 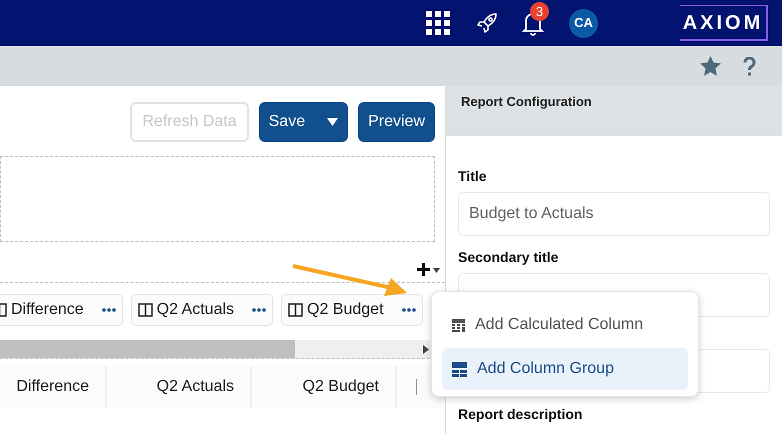 What do you see at coordinates (438, 23) in the screenshot?
I see `app-grid-icon` at bounding box center [438, 23].